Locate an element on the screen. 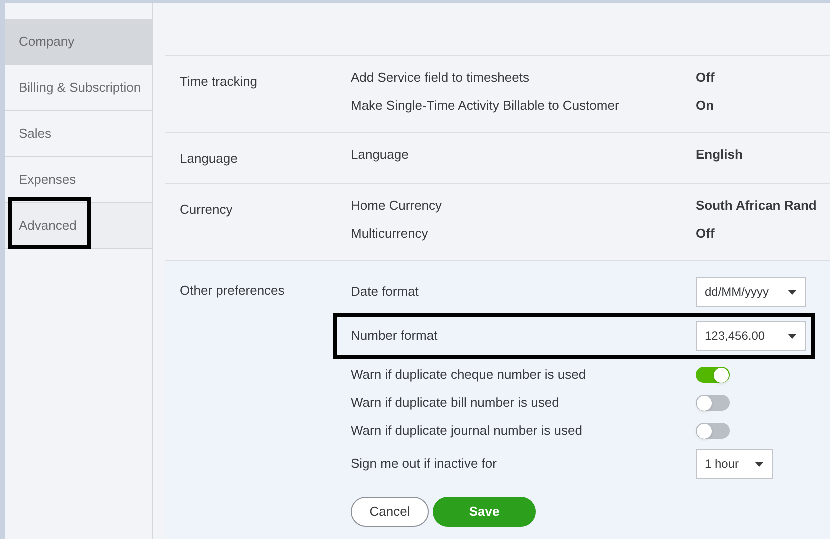 This screenshot has width=830, height=539. dropdown: 123,456.00 is located at coordinates (751, 336).